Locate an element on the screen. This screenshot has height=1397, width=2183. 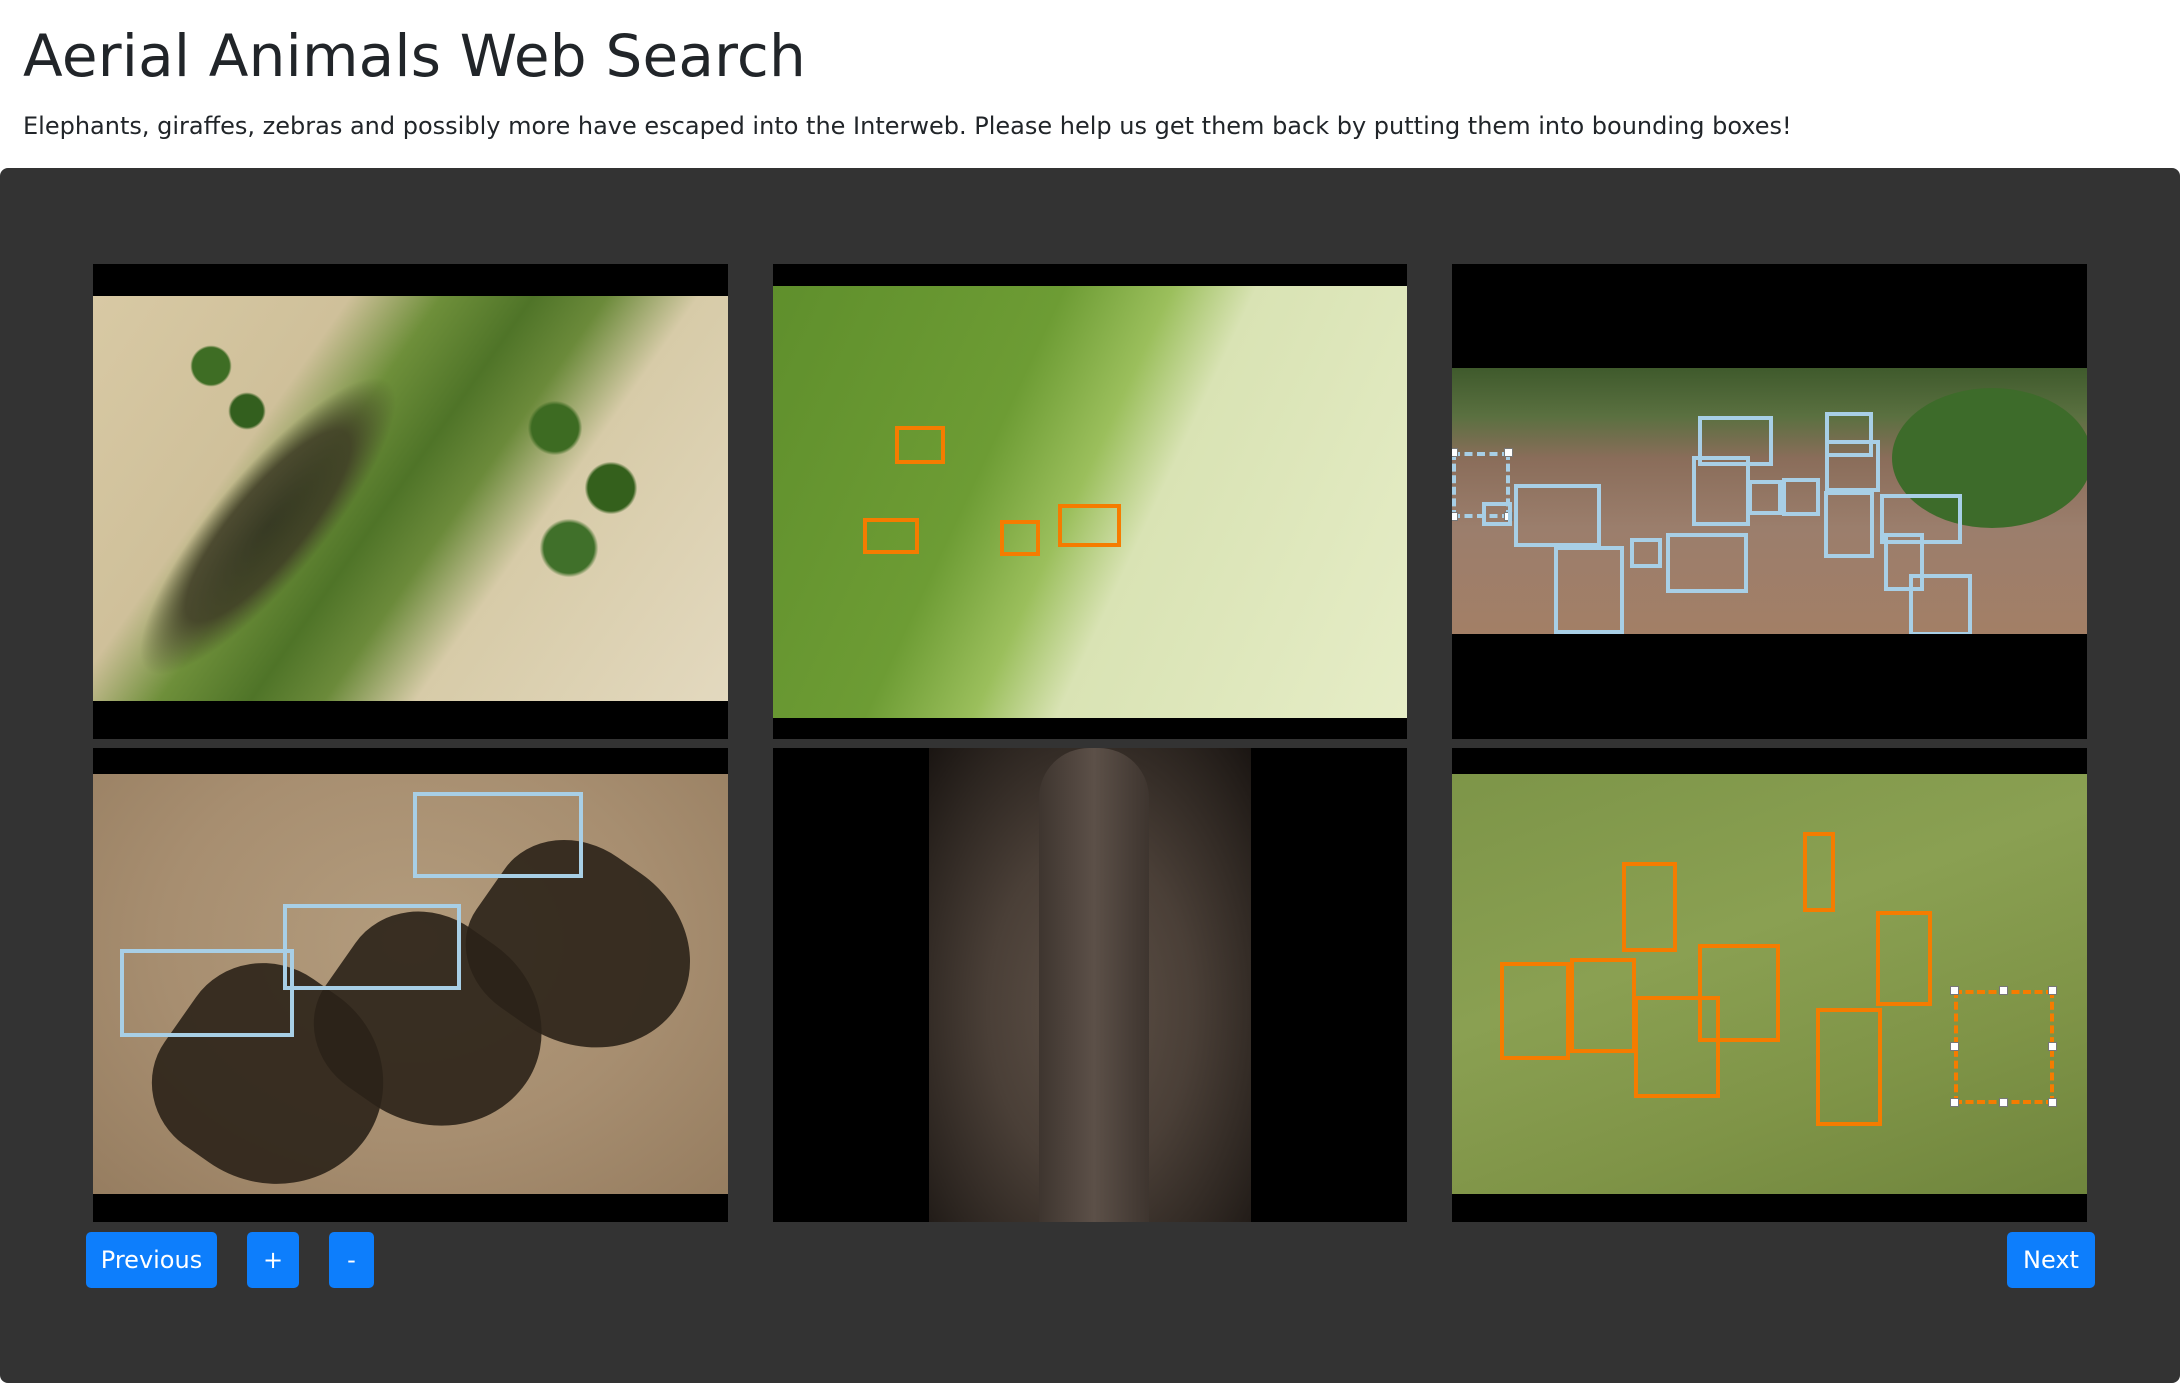
aerial-zebra-herd-photo is located at coordinates (1769, 984).